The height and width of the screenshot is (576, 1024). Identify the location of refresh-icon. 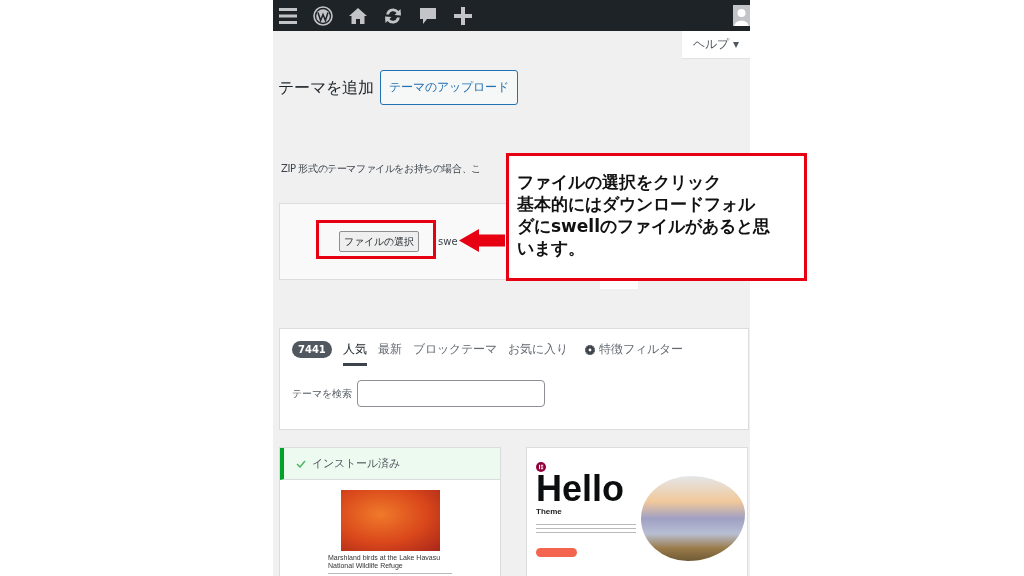
(393, 15).